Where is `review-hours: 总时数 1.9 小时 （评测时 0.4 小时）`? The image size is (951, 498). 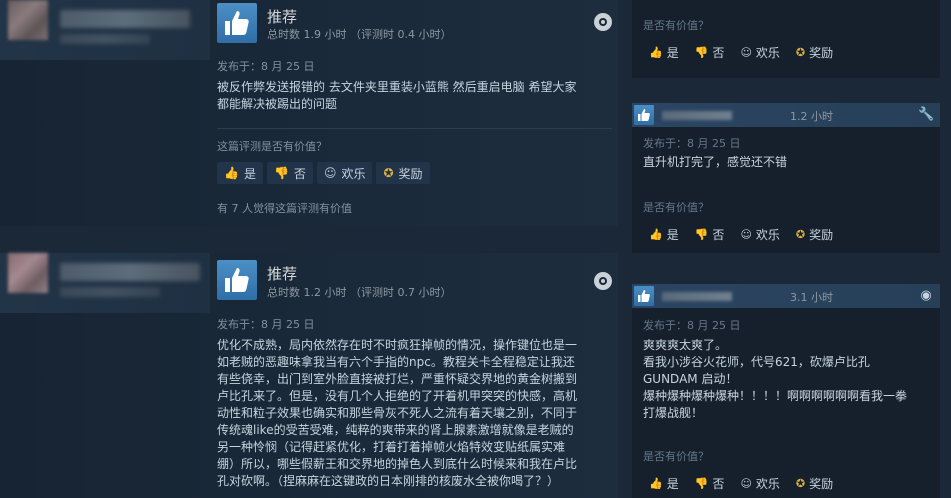 review-hours: 总时数 1.9 小时 （评测时 0.4 小时） is located at coordinates (359, 34).